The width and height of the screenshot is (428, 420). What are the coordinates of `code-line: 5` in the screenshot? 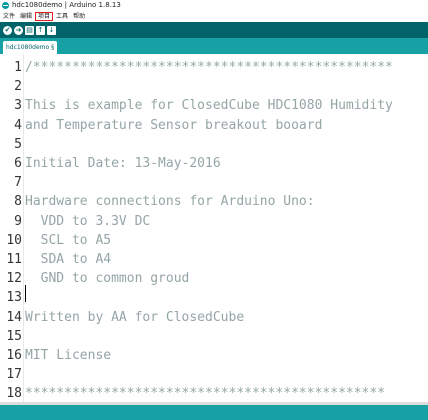 It's located at (214, 144).